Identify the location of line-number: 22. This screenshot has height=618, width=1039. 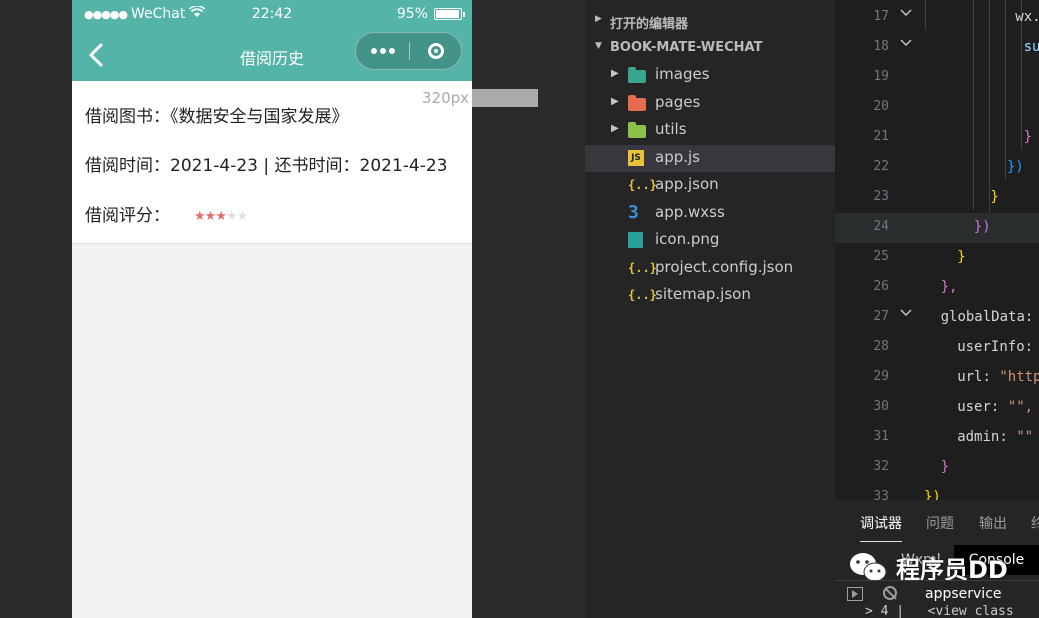
(881, 166).